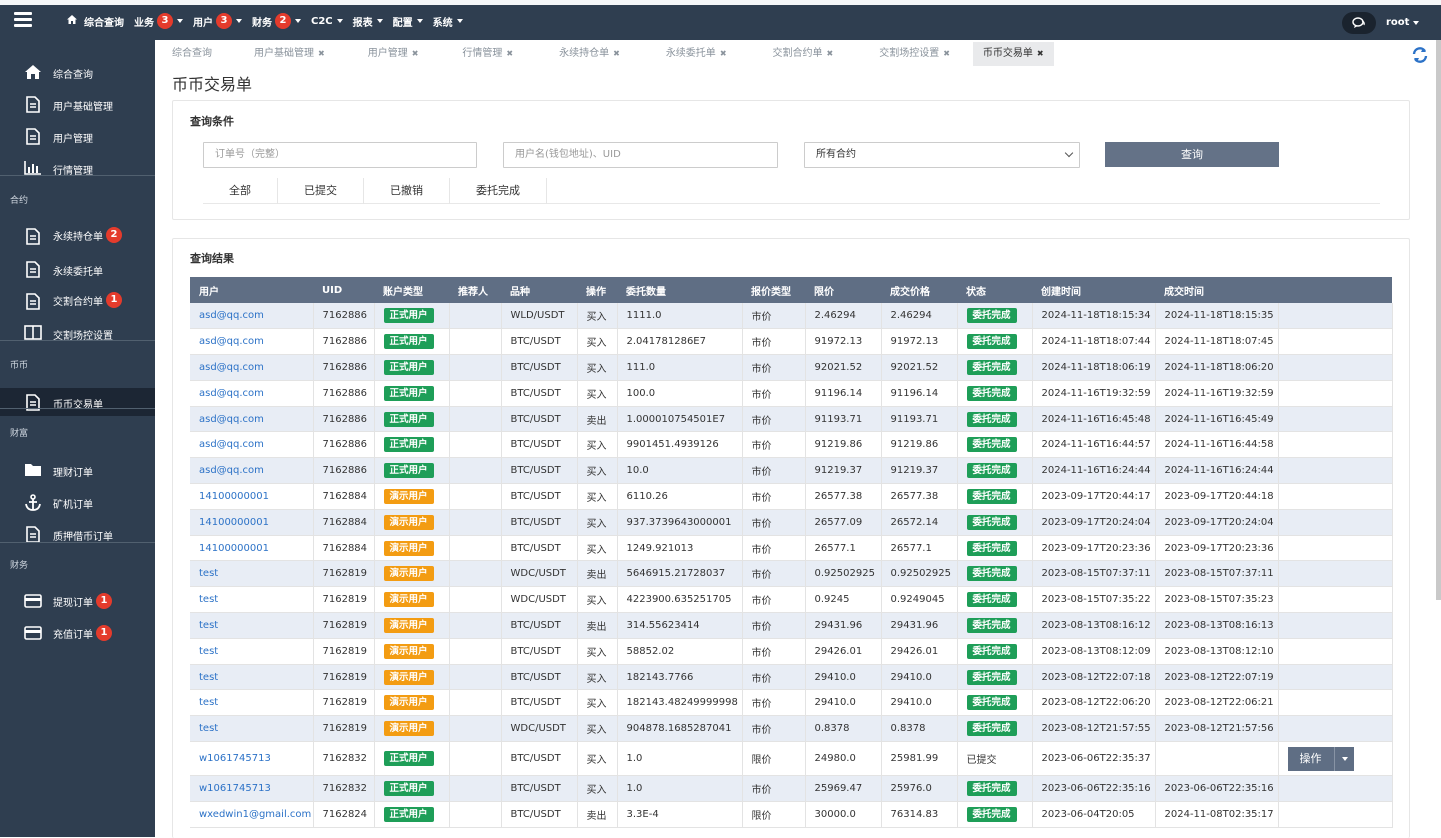  I want to click on cell-text: 2023-08-13T08:16:13, so click(1219, 625).